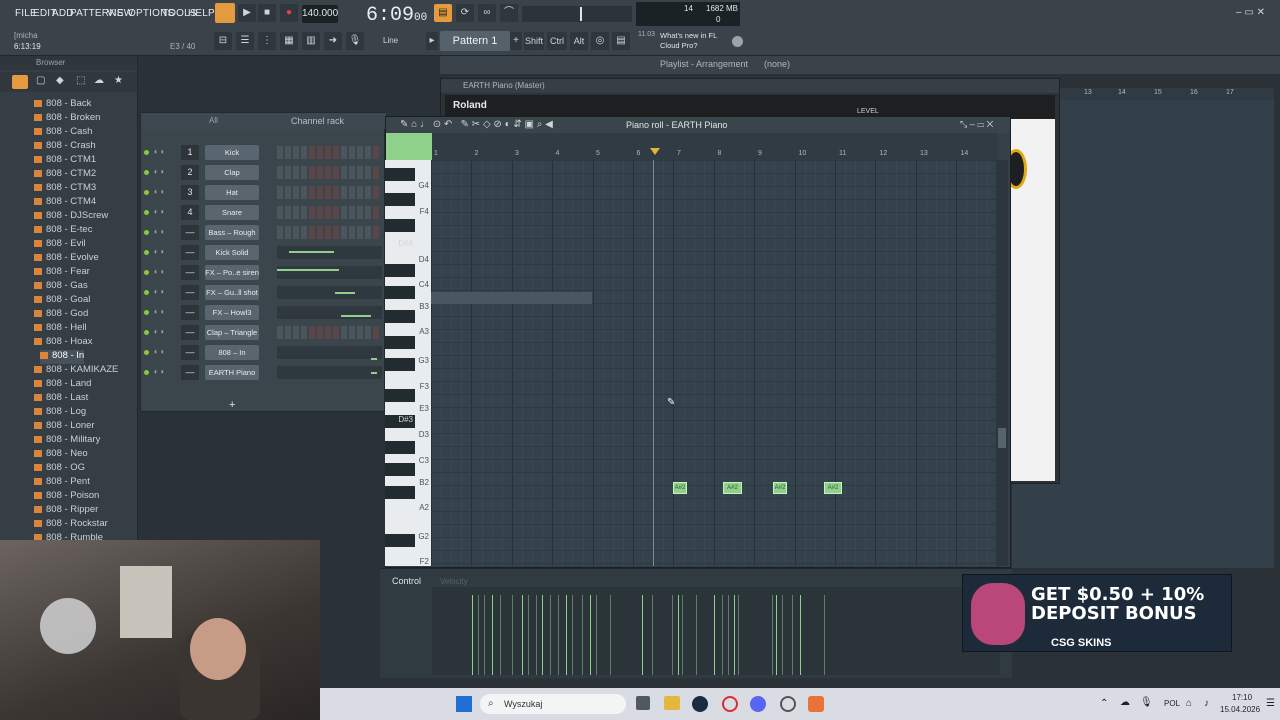  I want to click on browser-item: 808 - Back, so click(62, 105).